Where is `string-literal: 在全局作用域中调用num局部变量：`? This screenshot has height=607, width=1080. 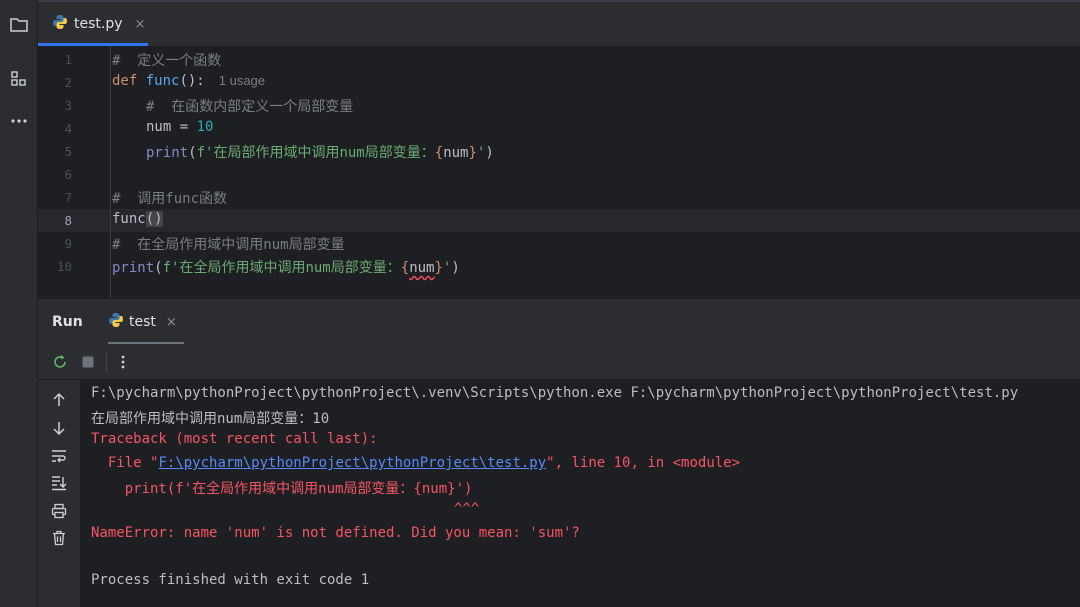
string-literal: 在全局作用域中调用num局部变量： is located at coordinates (290, 268).